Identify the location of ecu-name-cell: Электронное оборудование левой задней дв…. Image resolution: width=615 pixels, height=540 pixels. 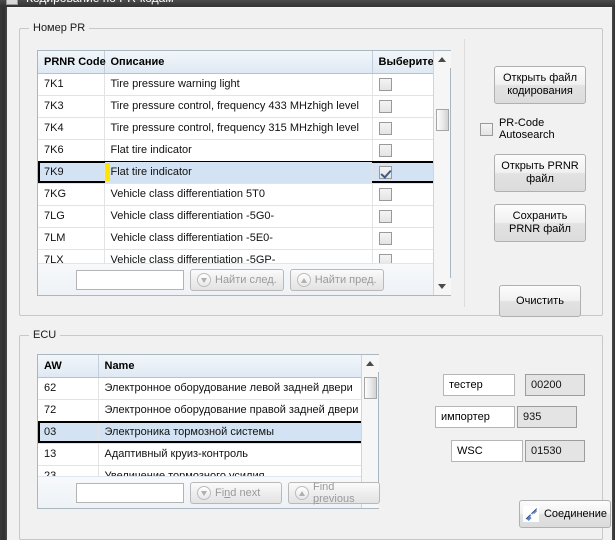
(238, 388).